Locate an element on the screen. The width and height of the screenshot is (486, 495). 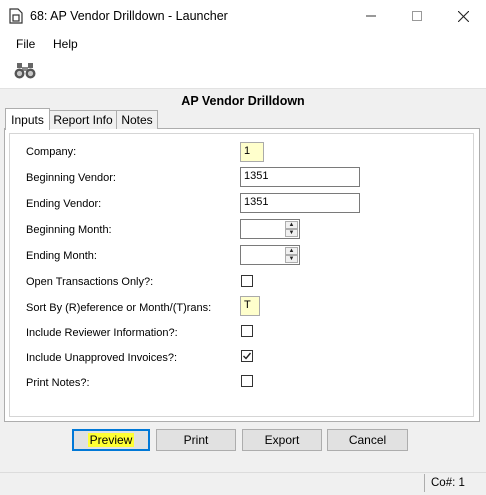
open-transactions-checkbox is located at coordinates (247, 281).